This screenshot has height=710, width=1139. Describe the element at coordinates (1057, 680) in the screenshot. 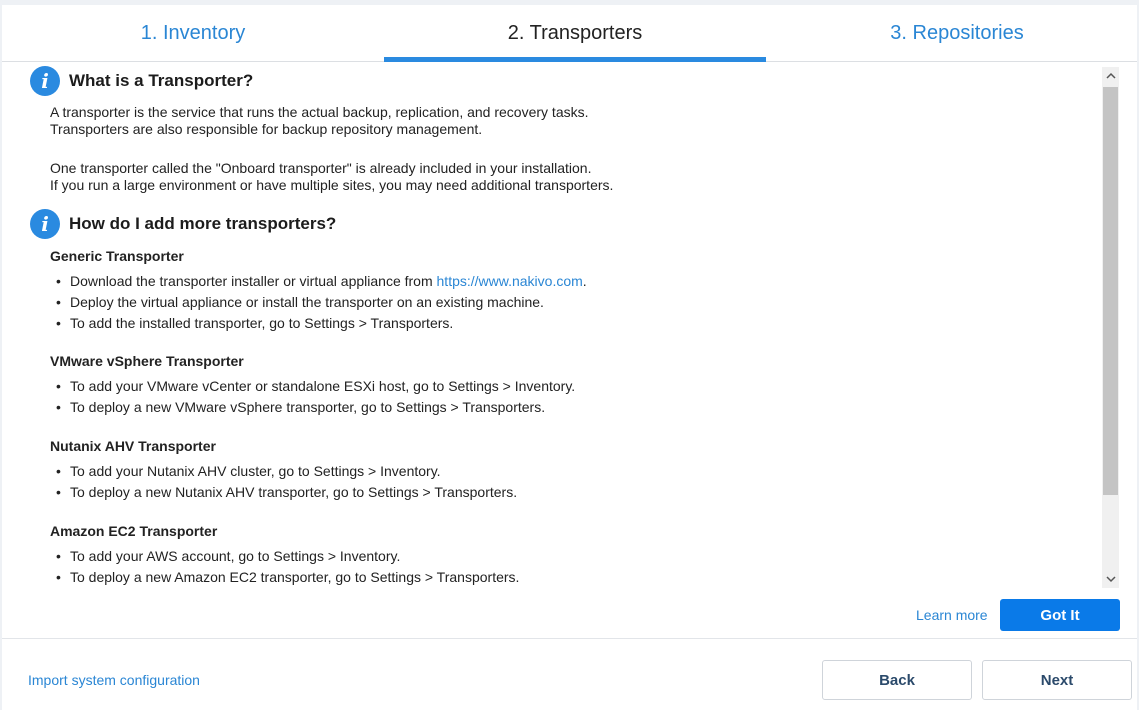

I see `next-button: Next` at that location.